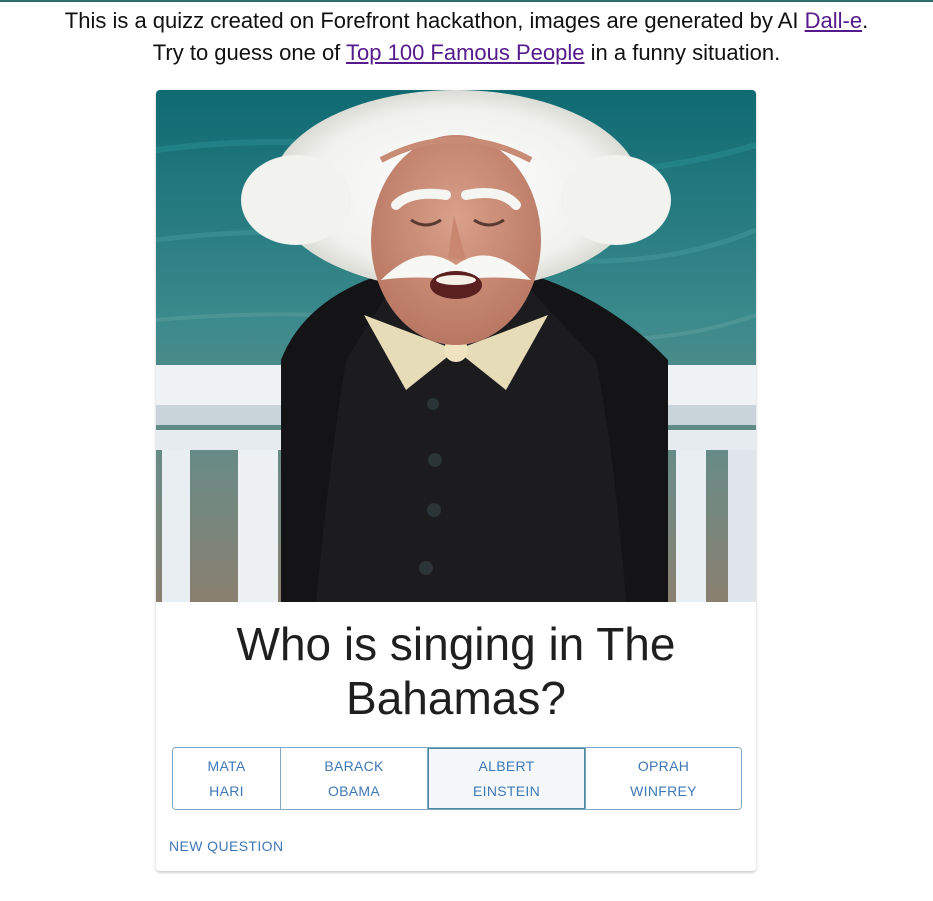 This screenshot has height=901, width=933. I want to click on answer-label: MATA HARI, so click(226, 779).